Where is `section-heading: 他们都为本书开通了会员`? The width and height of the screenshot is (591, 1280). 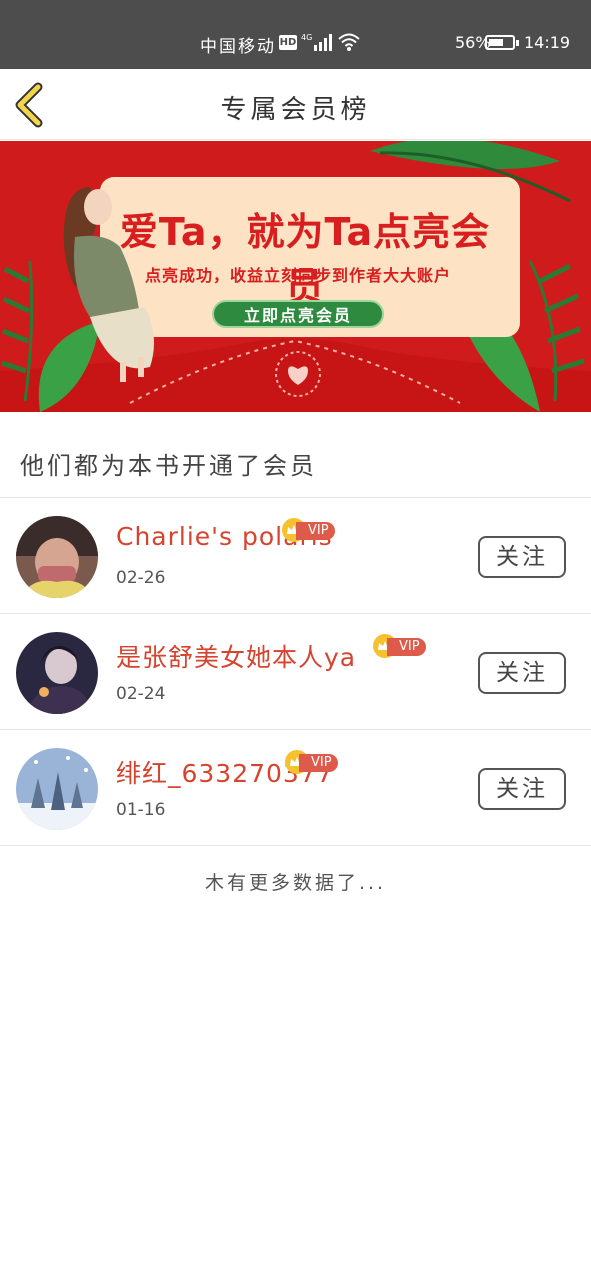 section-heading: 他们都为本书开通了会员 is located at coordinates (168, 466).